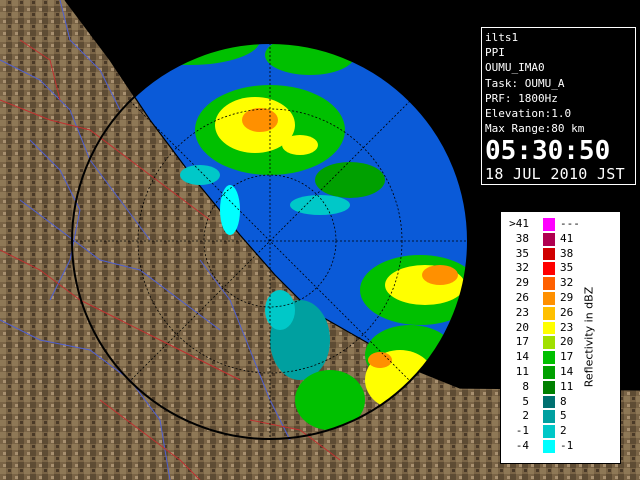  I want to click on legend-row: 29 32, so click(541, 283).